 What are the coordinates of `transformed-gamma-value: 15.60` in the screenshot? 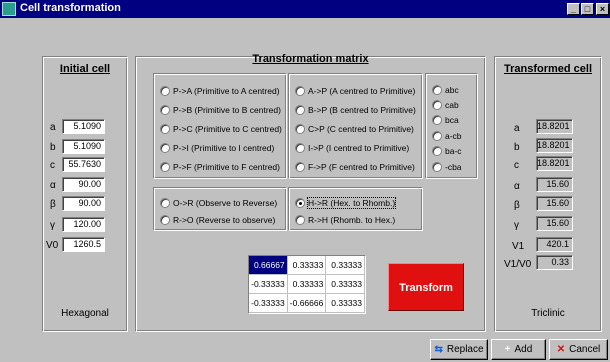 It's located at (554, 223).